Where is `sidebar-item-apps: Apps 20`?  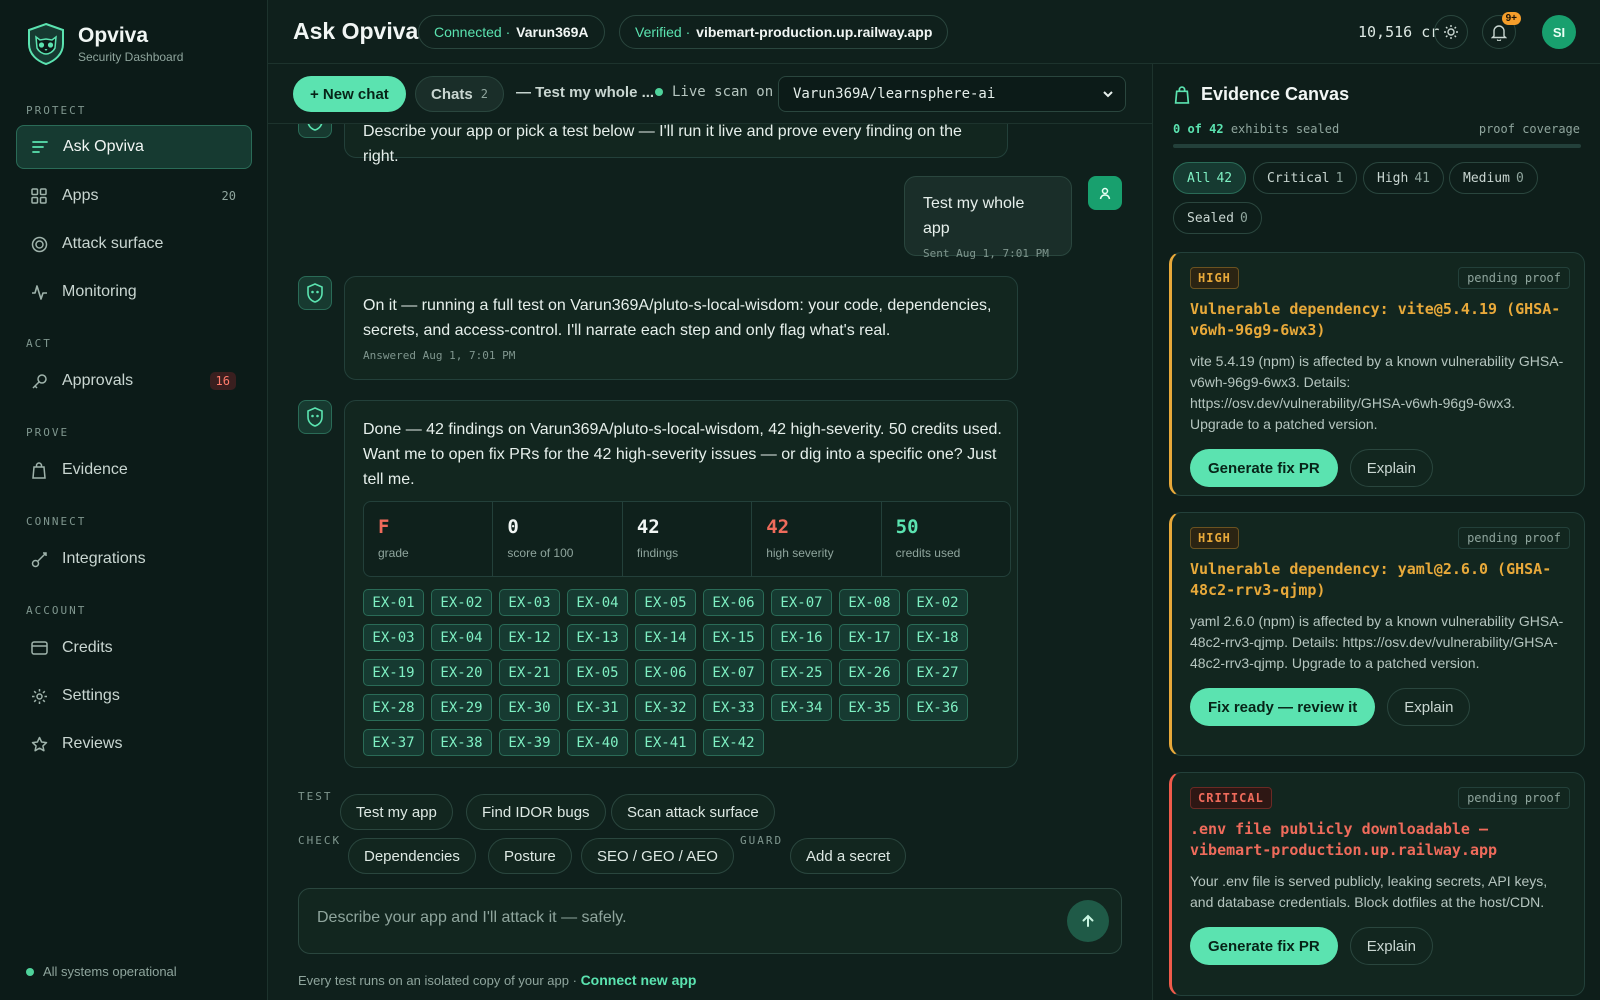 sidebar-item-apps: Apps 20 is located at coordinates (134, 196).